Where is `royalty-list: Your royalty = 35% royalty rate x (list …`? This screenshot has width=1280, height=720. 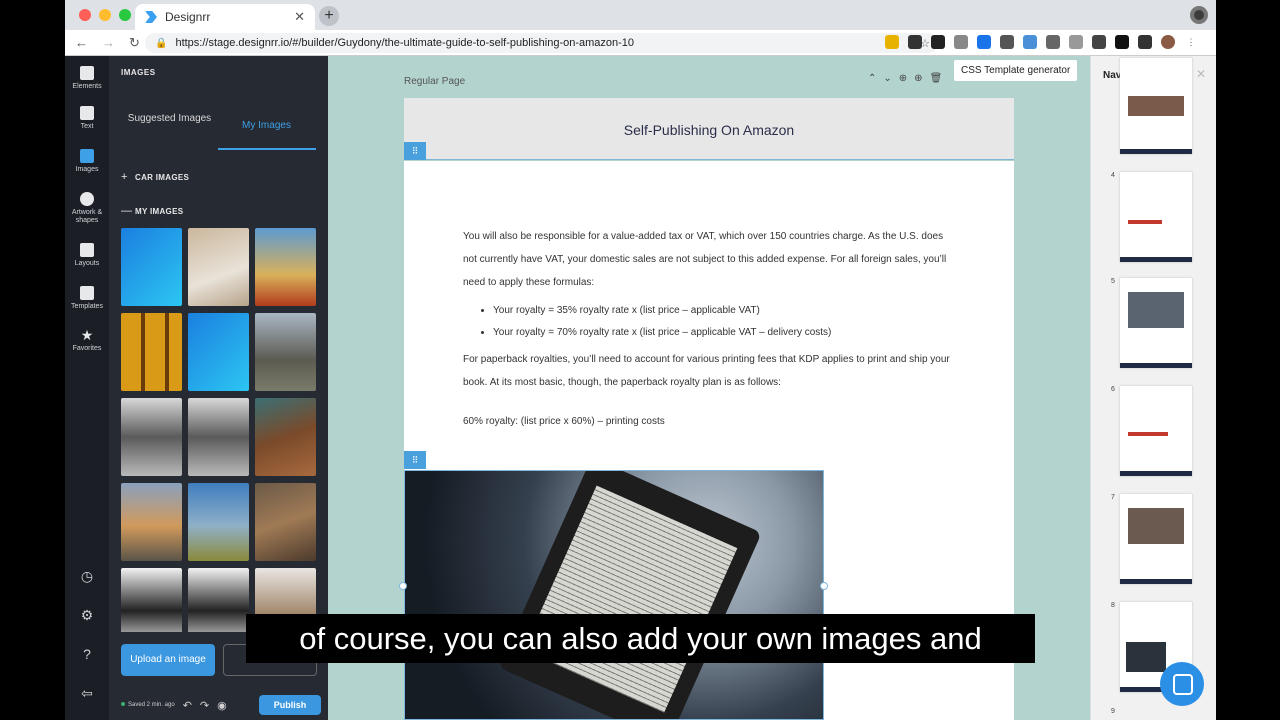 royalty-list: Your royalty = 35% royalty rate x (list … is located at coordinates (723, 322).